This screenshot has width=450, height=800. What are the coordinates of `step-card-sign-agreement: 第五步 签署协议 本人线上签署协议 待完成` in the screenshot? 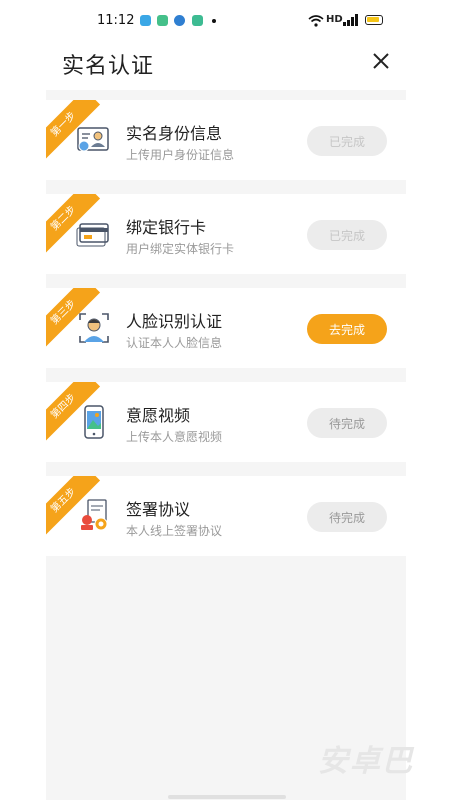 It's located at (226, 516).